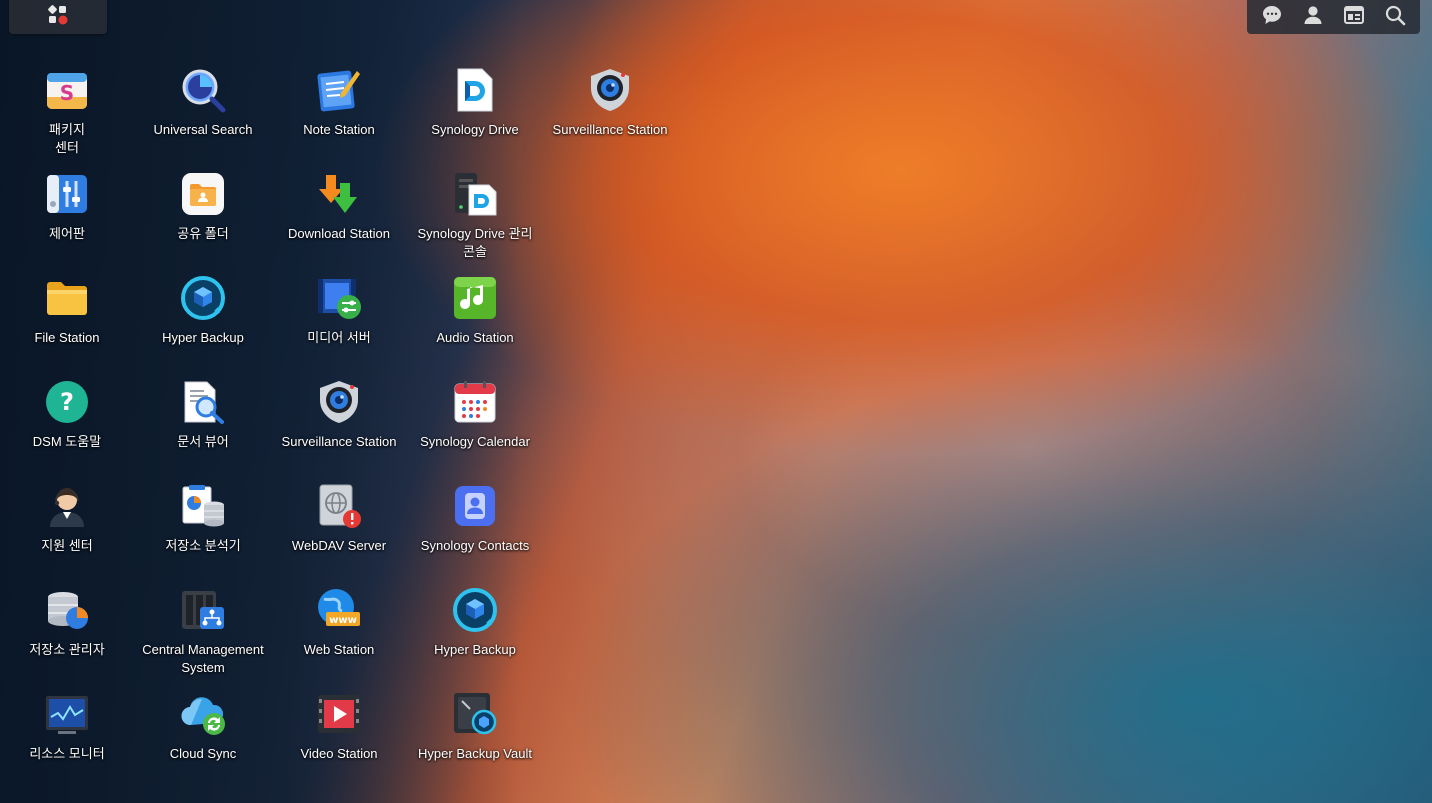  Describe the element at coordinates (339, 610) in the screenshot. I see `web-station-icon: www` at that location.